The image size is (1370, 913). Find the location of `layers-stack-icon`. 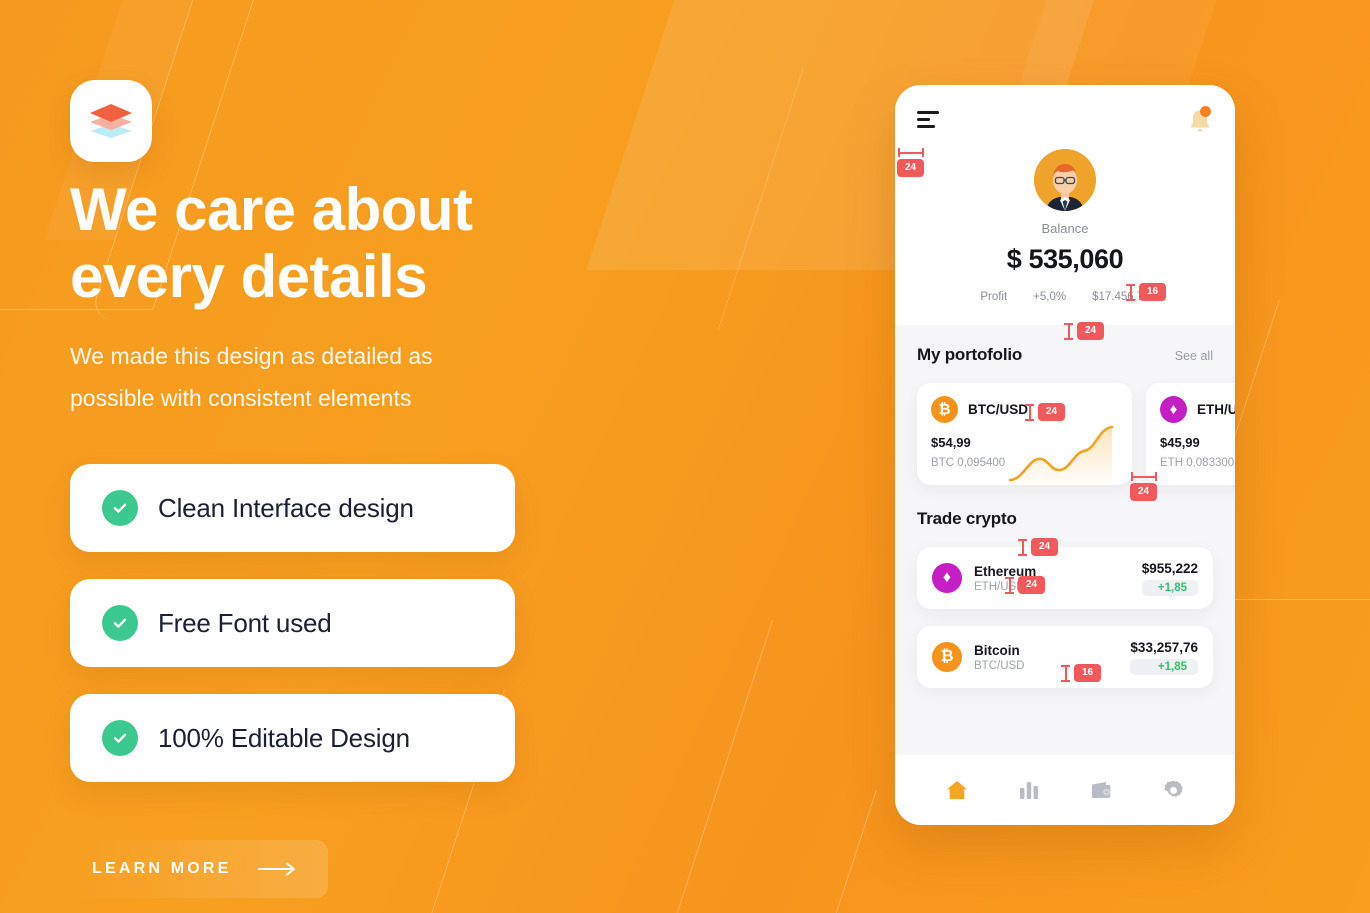

layers-stack-icon is located at coordinates (111, 121).